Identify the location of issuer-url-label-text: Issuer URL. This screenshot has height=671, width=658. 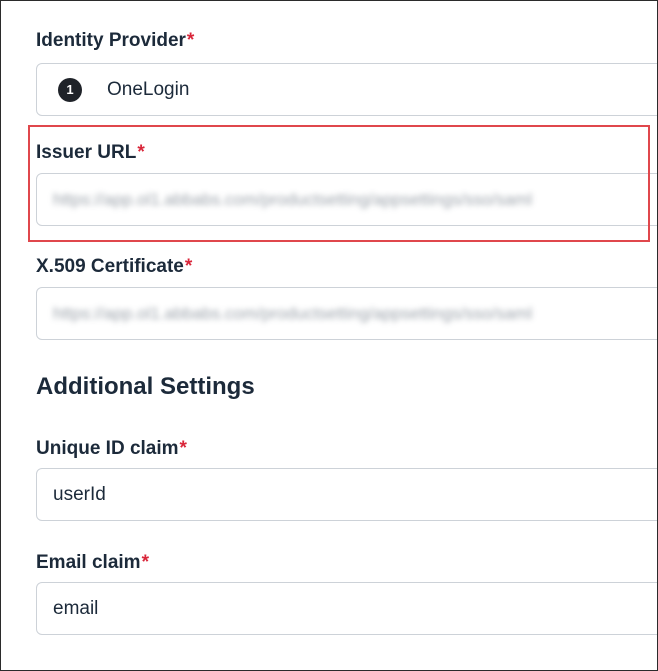
(86, 152).